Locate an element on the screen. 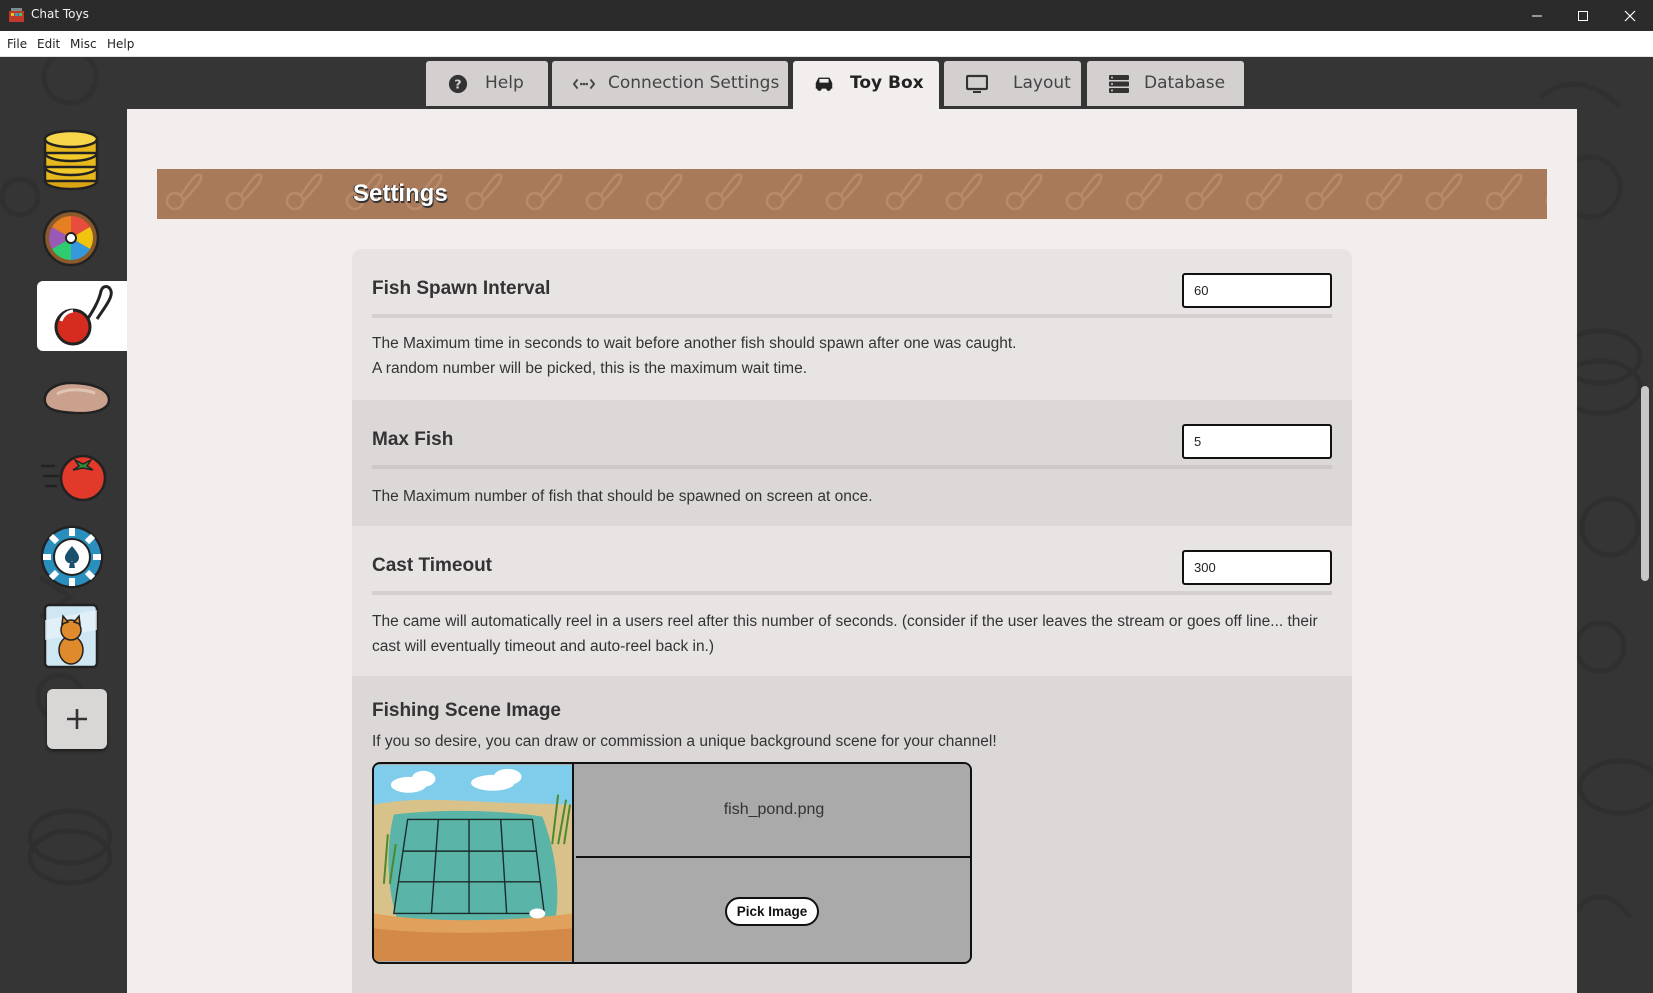 This screenshot has width=1653, height=993. car-icon is located at coordinates (824, 84).